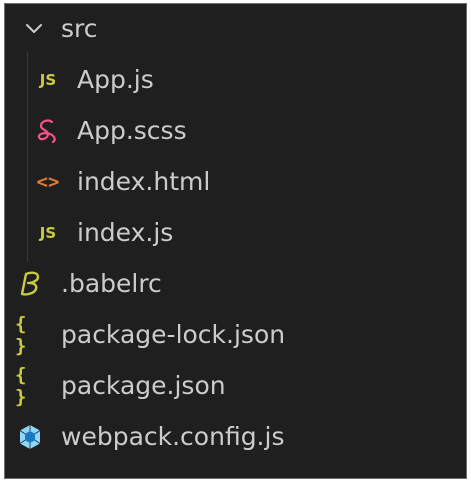 The image size is (471, 482). Describe the element at coordinates (48, 131) in the screenshot. I see `sass-icon` at that location.